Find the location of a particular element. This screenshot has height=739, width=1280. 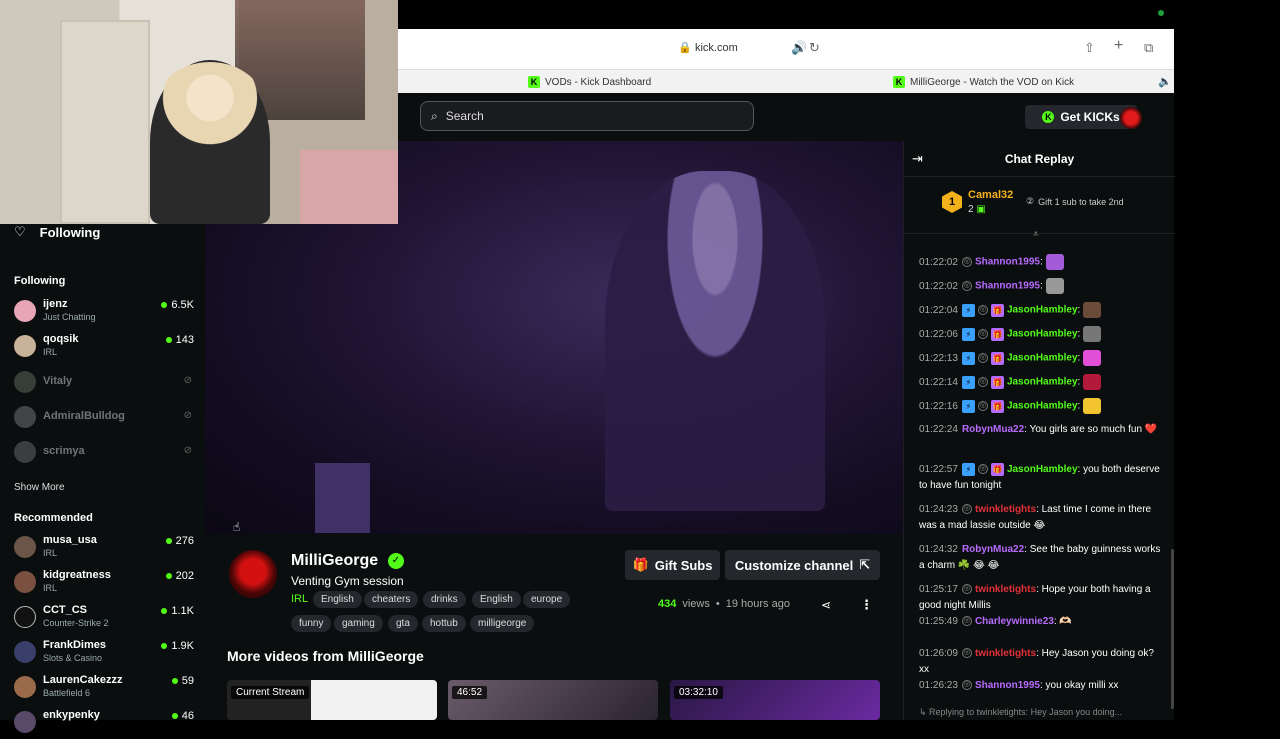

sidebar-channel-ijenz: ijenz Just Chatting 6.5K is located at coordinates (104, 313).